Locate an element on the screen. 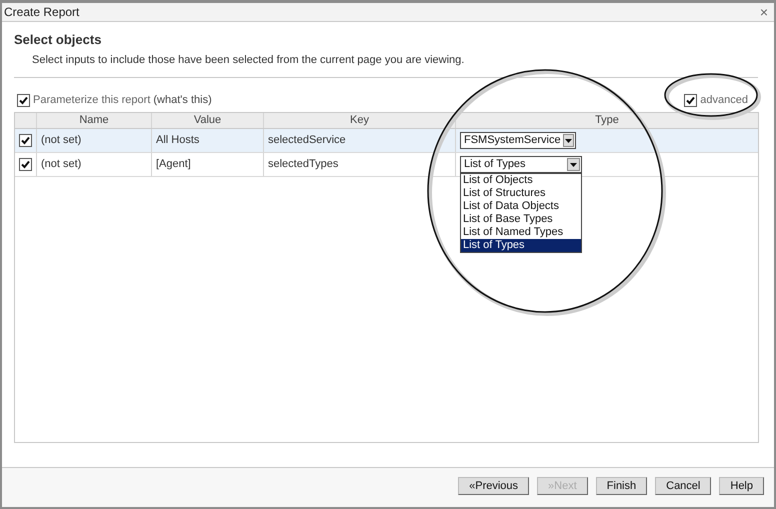  window-title: Create Report is located at coordinates (42, 12).